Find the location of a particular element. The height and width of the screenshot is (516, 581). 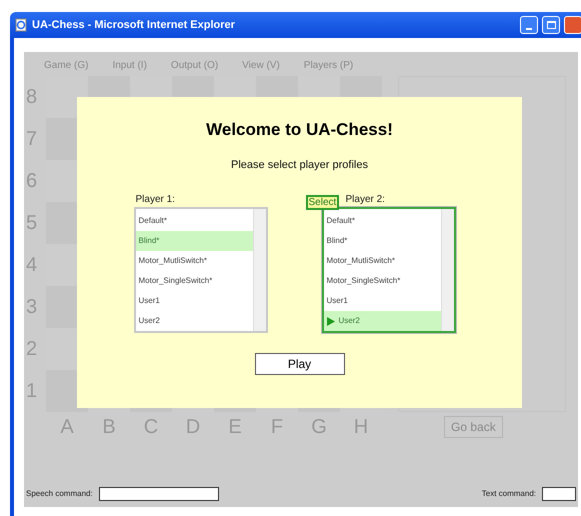

tooltip: Select is located at coordinates (323, 202).